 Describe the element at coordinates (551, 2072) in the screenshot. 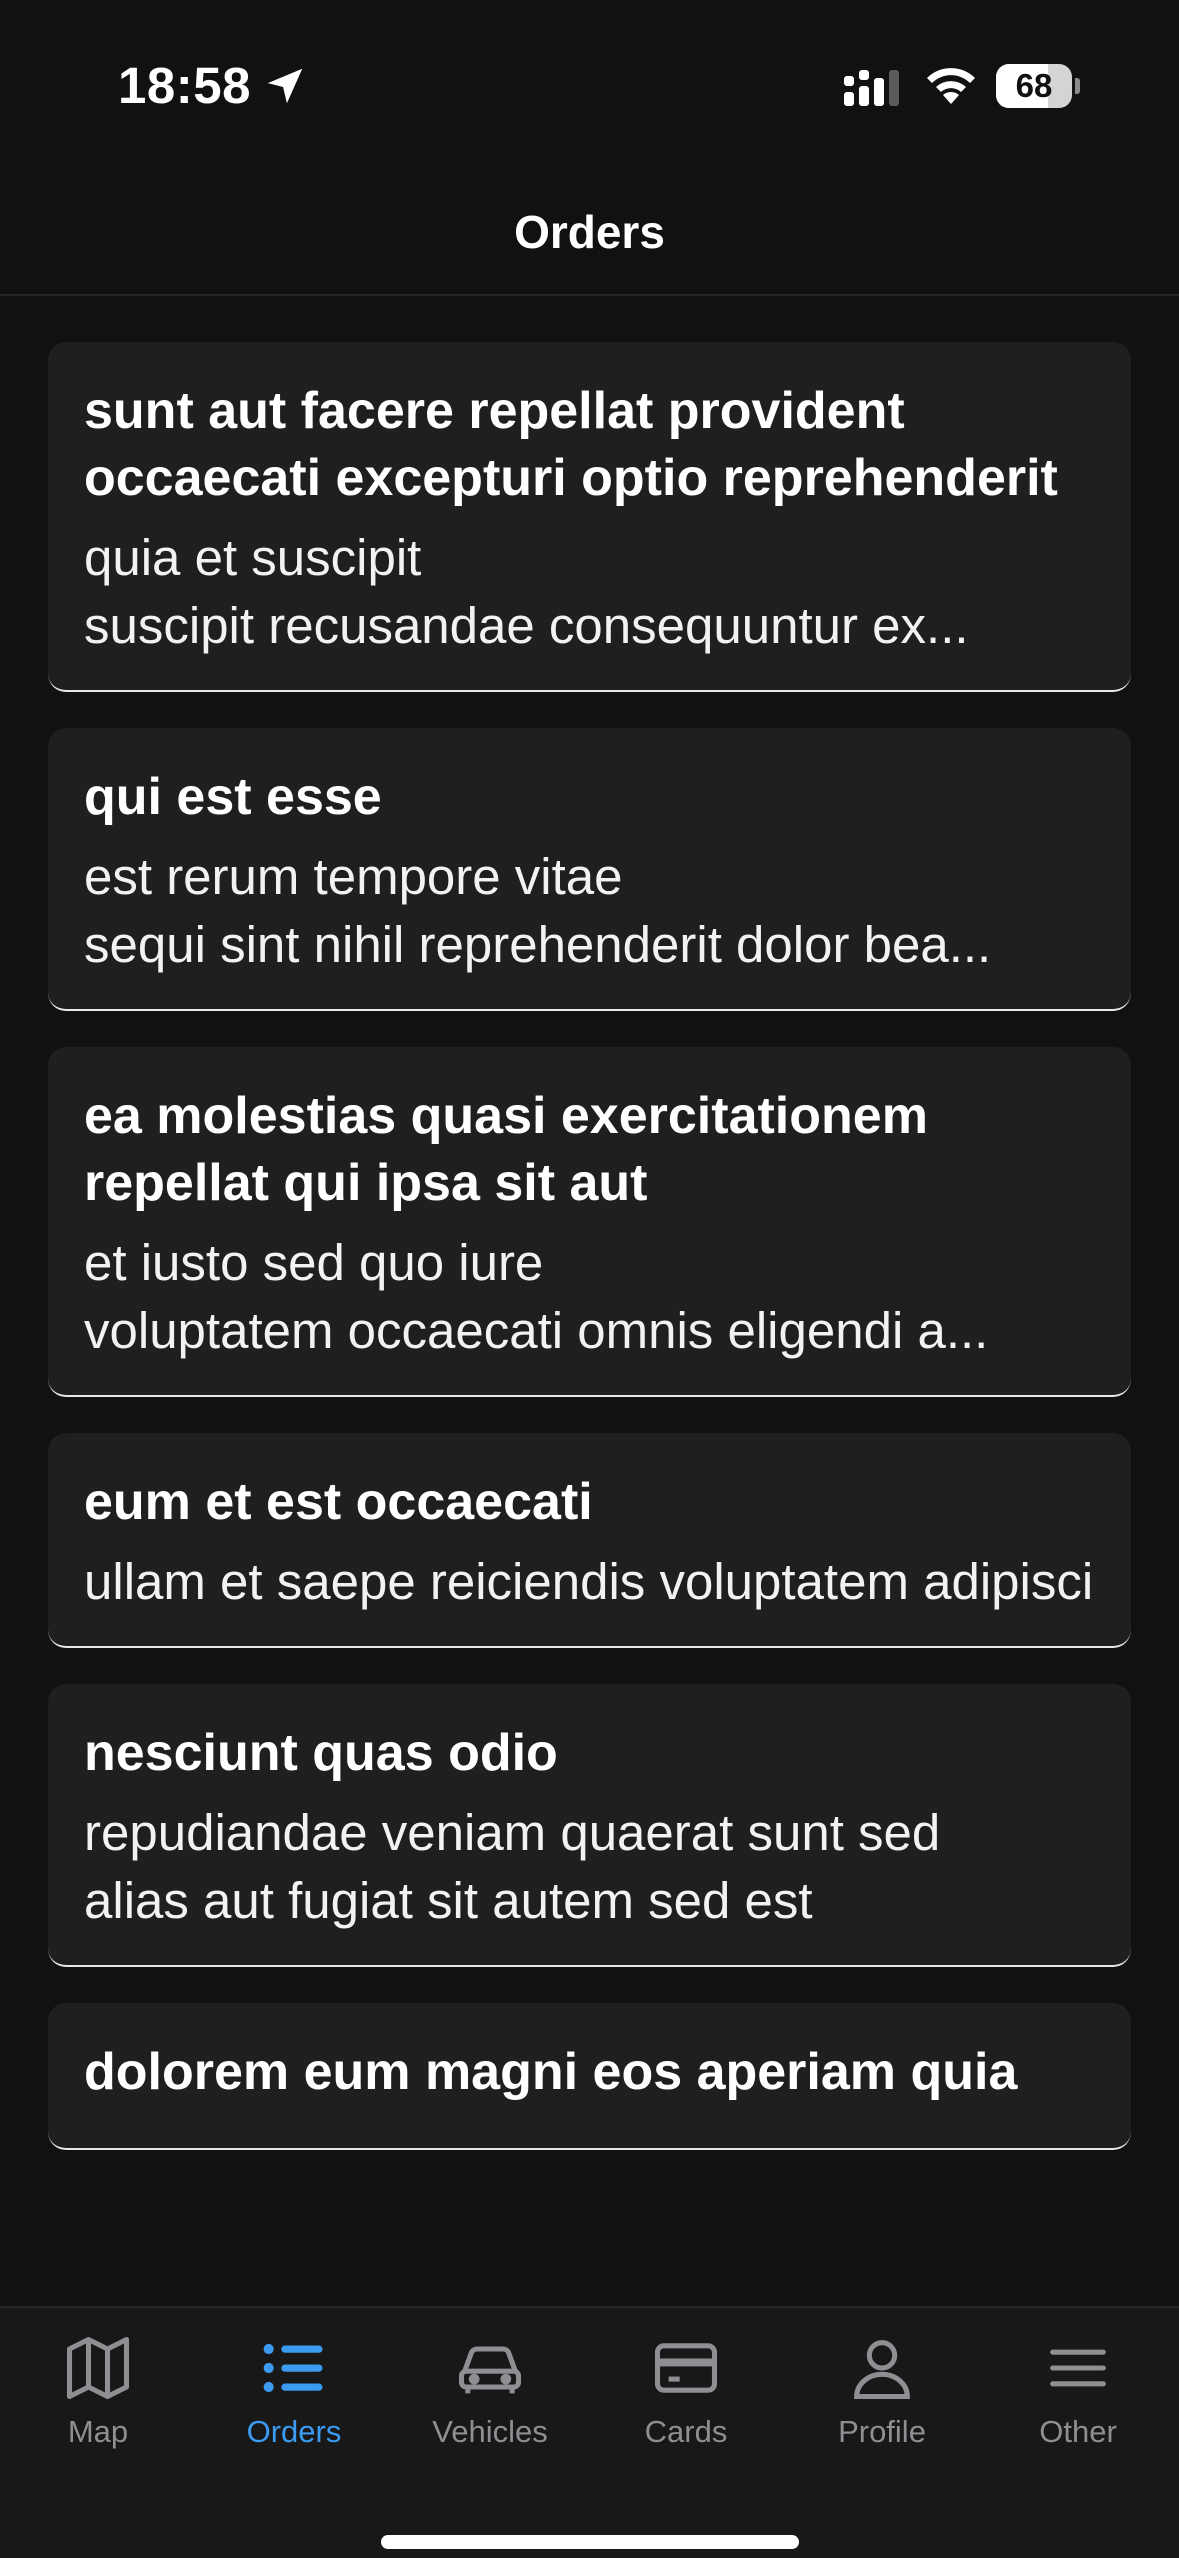

I see `order-title: dolorem eum magni eos aperiam quia` at that location.